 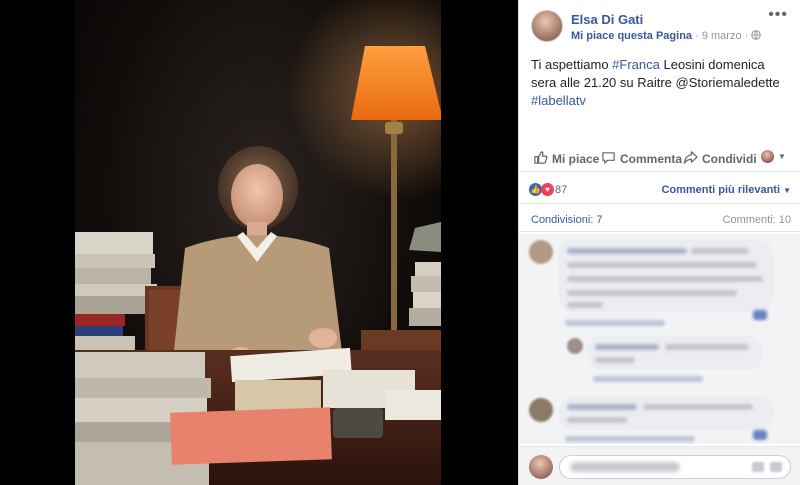 What do you see at coordinates (576, 159) in the screenshot?
I see `like-label: Mi piace` at bounding box center [576, 159].